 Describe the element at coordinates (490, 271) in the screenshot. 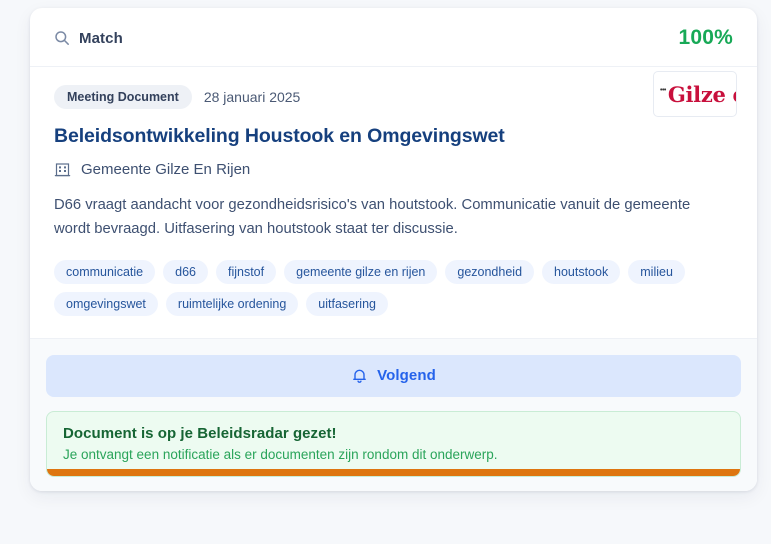

I see `tag-item: gezondheid` at that location.